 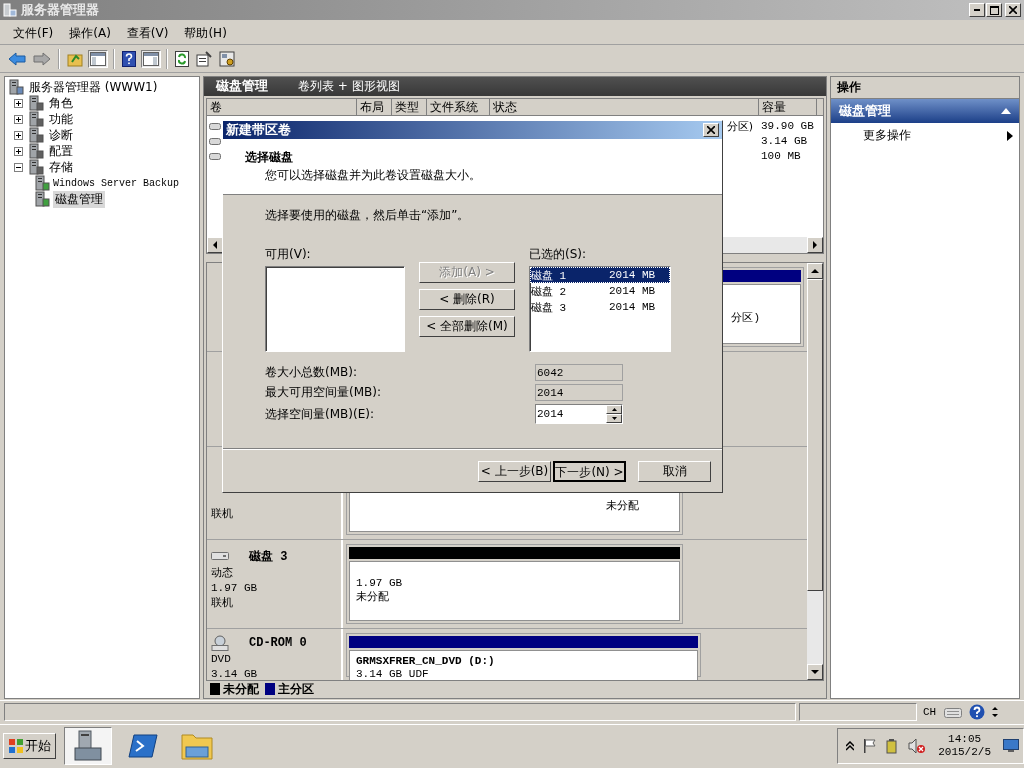 What do you see at coordinates (235, 673) in the screenshot?
I see `disk-detail: 3.14 GB` at bounding box center [235, 673].